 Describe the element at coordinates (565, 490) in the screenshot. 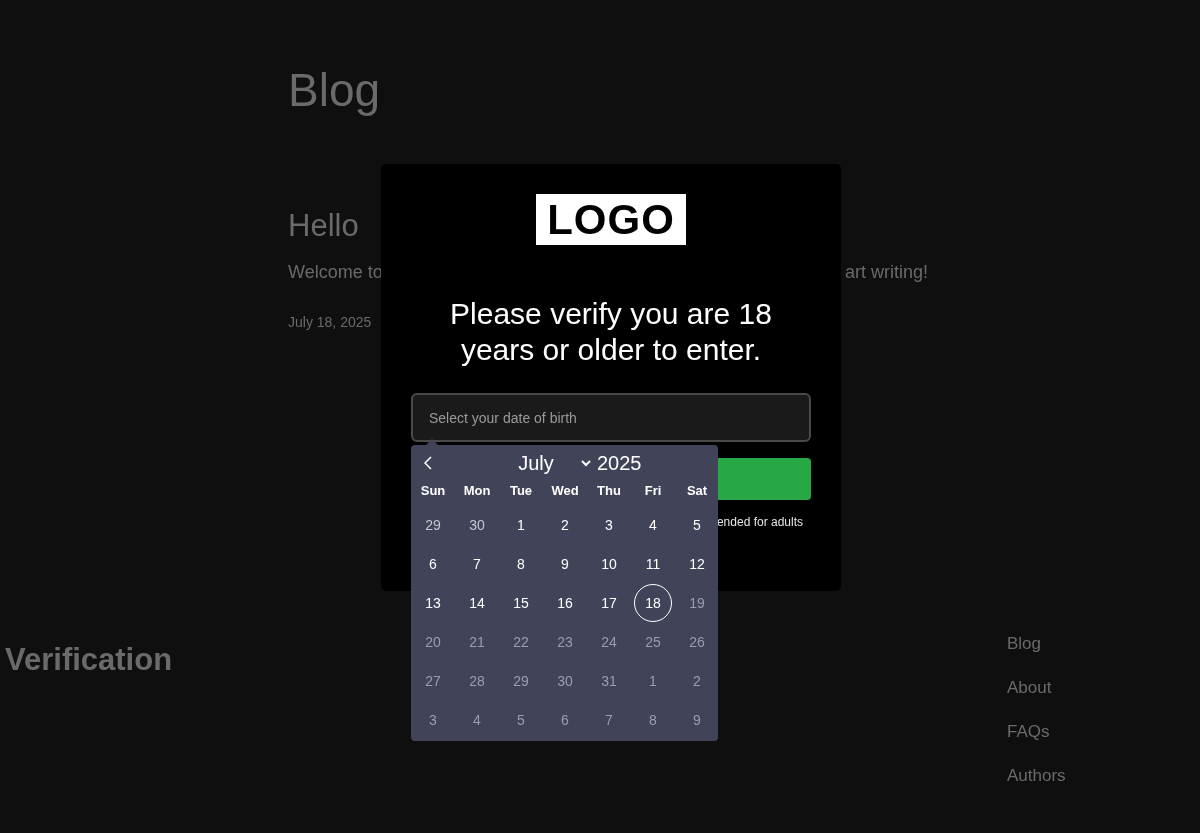

I see `weekday-label: Wed` at that location.